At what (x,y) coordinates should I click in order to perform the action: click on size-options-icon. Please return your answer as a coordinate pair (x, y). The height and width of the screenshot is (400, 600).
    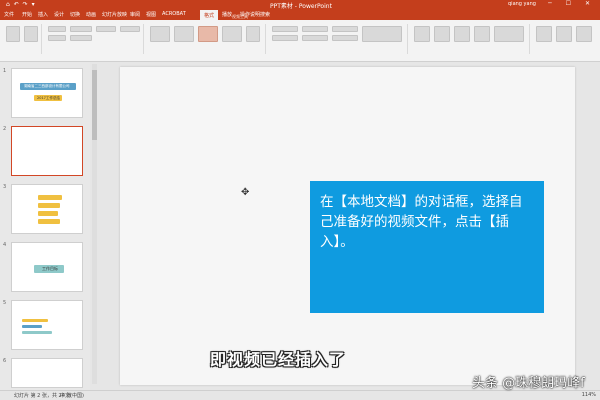
    Looking at the image, I should click on (482, 34).